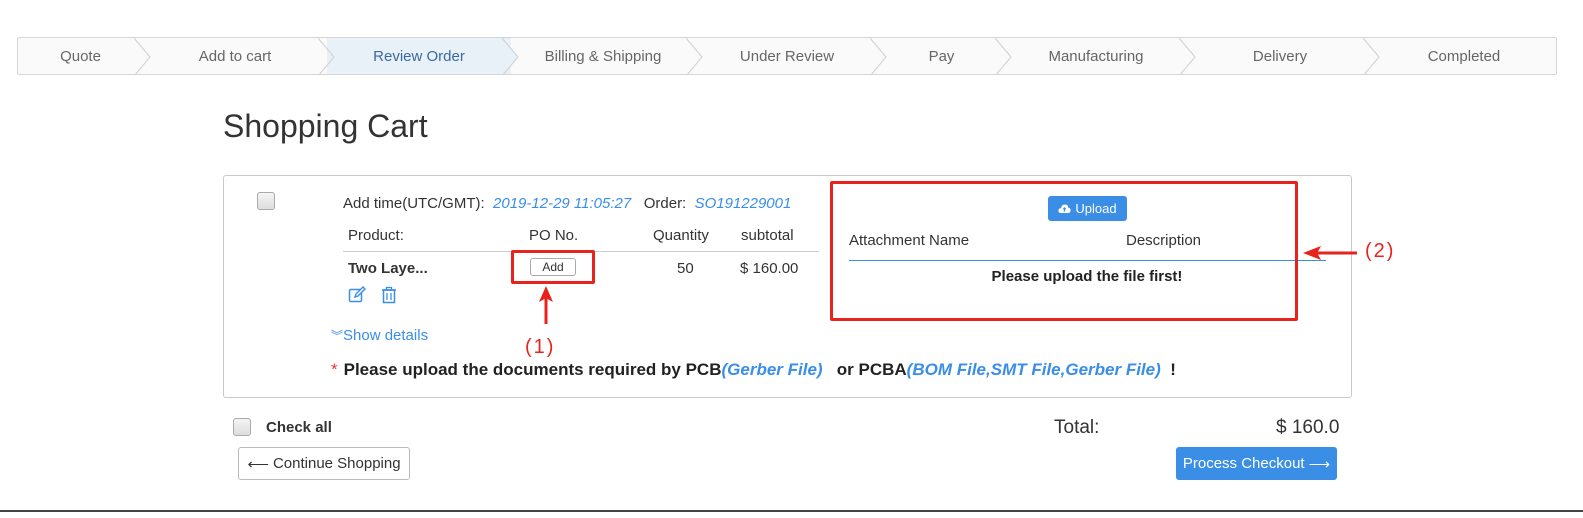  Describe the element at coordinates (553, 267) in the screenshot. I see `highlight-box-po` at that location.